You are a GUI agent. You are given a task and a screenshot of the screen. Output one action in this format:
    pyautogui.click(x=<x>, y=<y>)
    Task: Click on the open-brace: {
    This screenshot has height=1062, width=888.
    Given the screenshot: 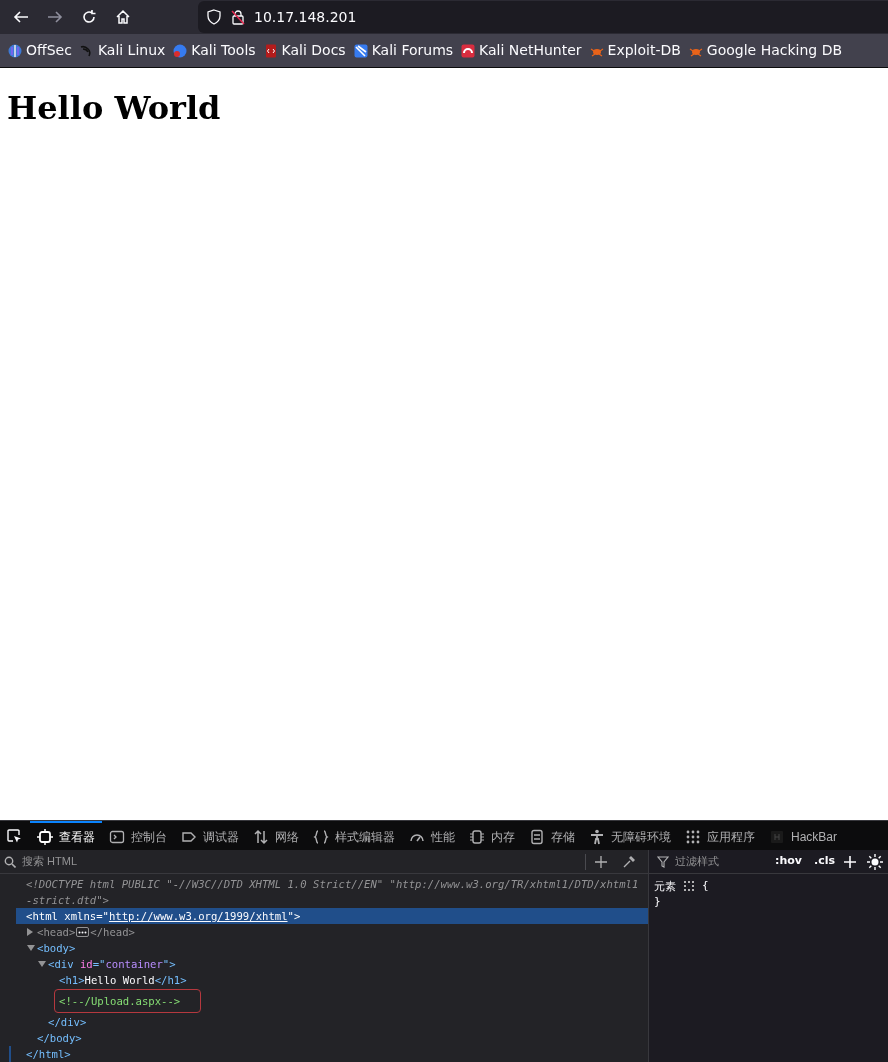 What is the action you would take?
    pyautogui.click(x=705, y=886)
    